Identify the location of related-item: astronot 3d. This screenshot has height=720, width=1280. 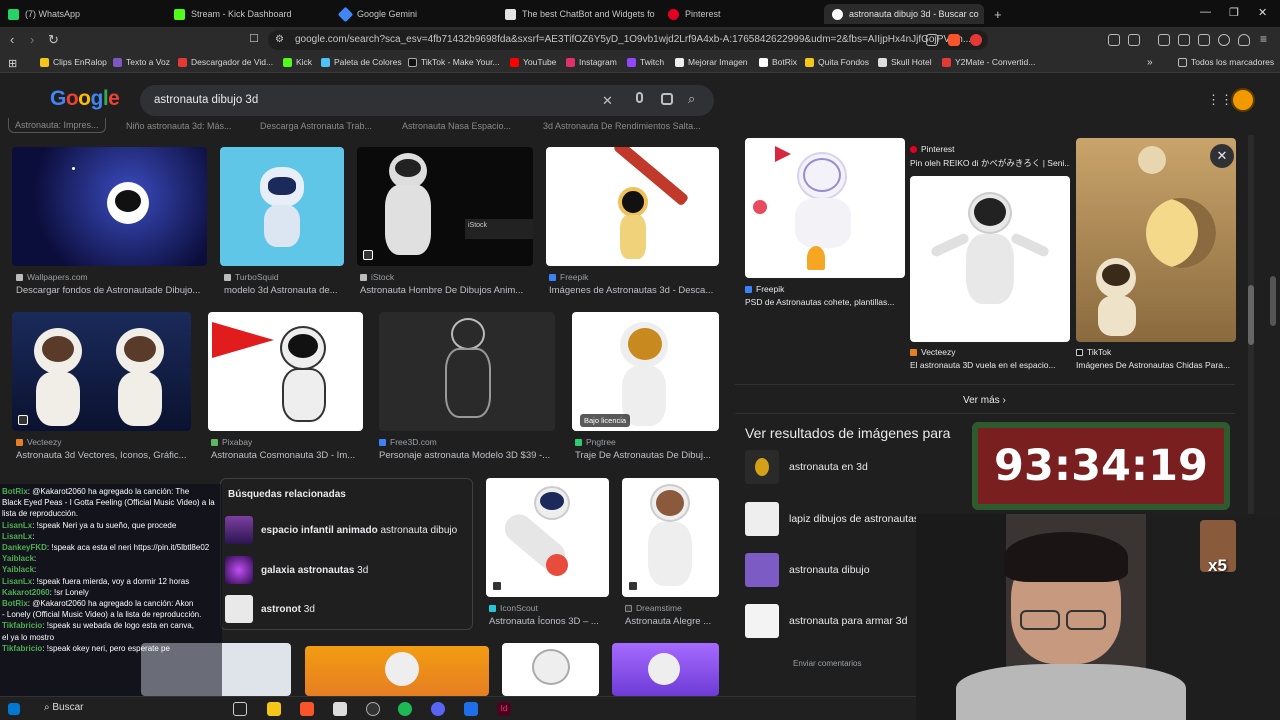
(347, 609).